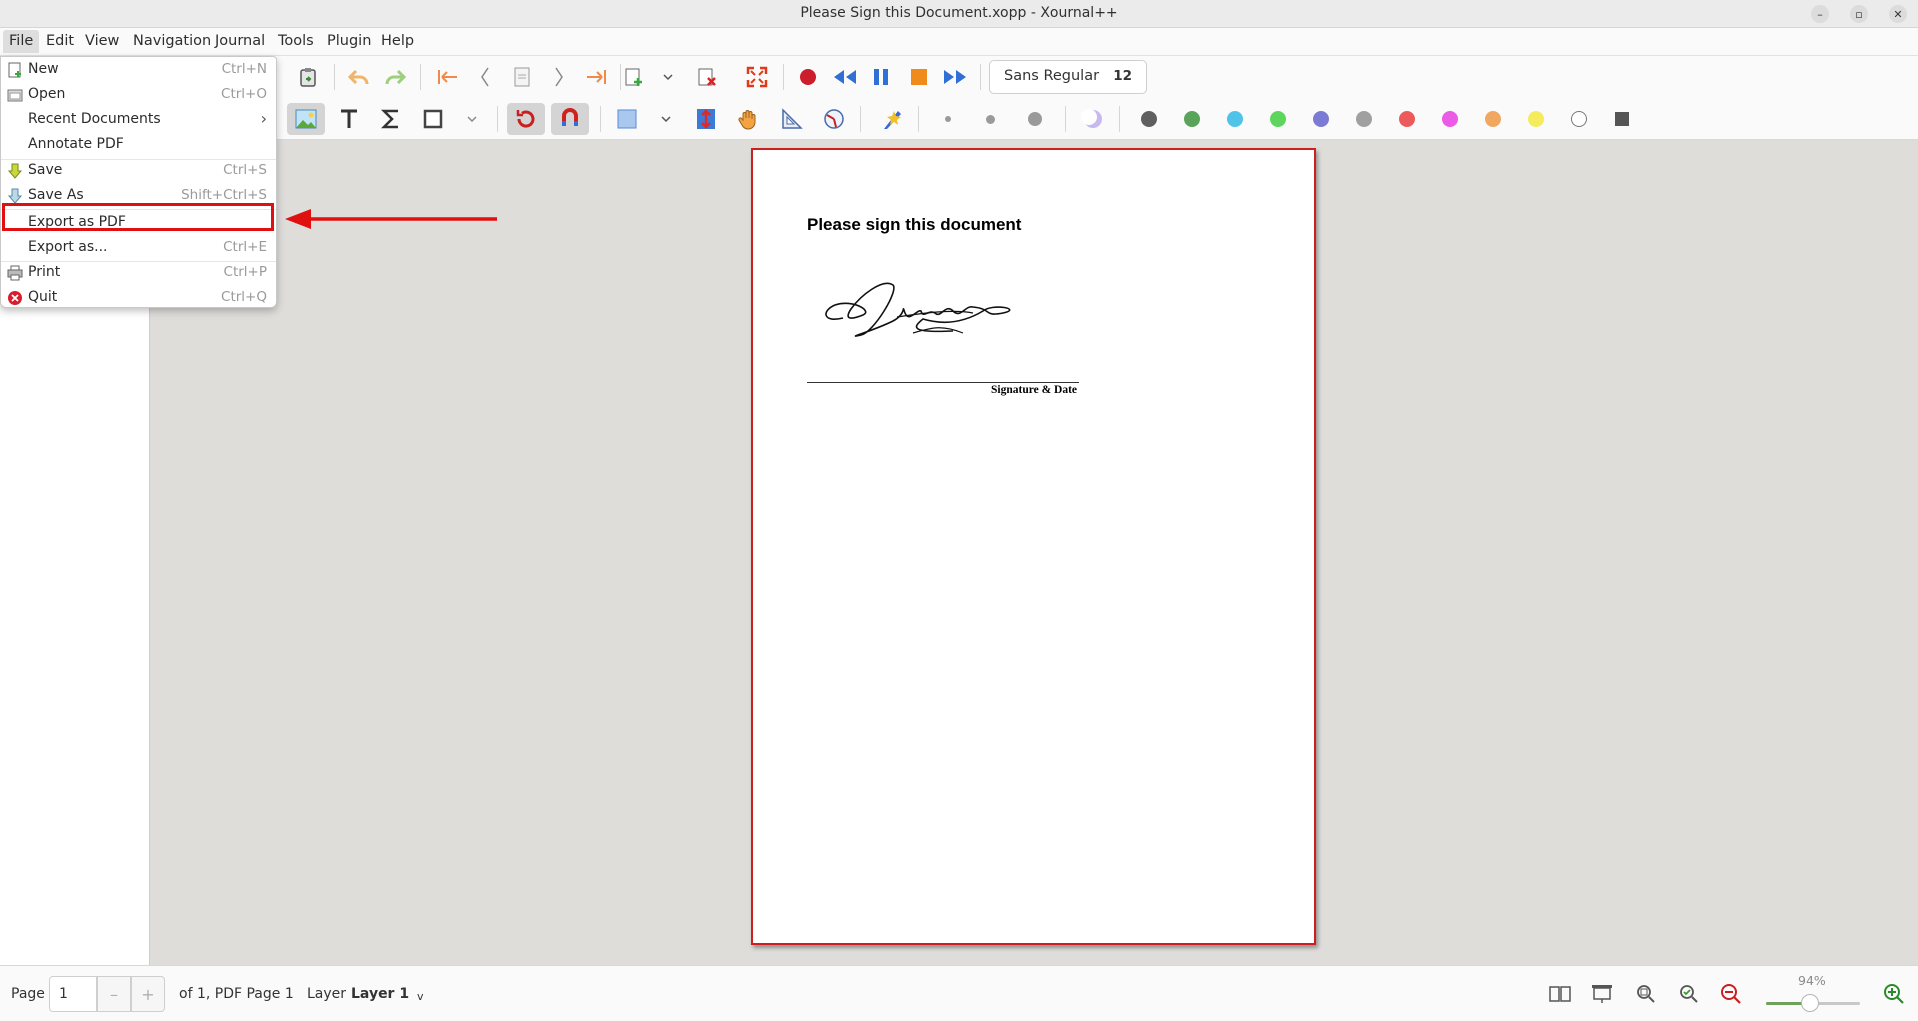 Image resolution: width=1918 pixels, height=1021 pixels. What do you see at coordinates (666, 119) in the screenshot?
I see `select-dropdown-icon` at bounding box center [666, 119].